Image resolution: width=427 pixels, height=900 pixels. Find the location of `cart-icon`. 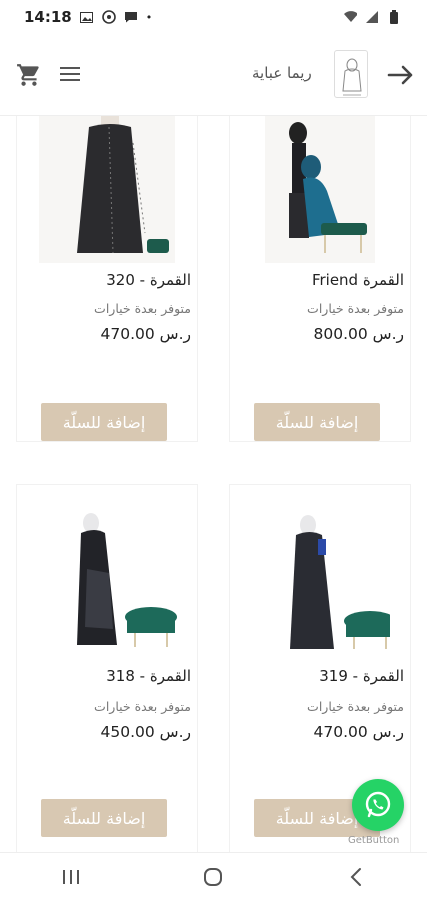

cart-icon is located at coordinates (29, 75).